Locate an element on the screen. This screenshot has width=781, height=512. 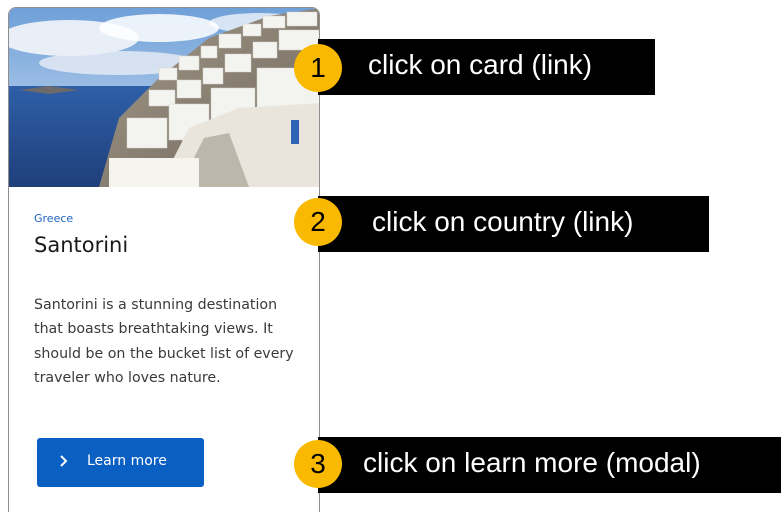
annotation-1-callout: click on card (link) is located at coordinates (486, 67).